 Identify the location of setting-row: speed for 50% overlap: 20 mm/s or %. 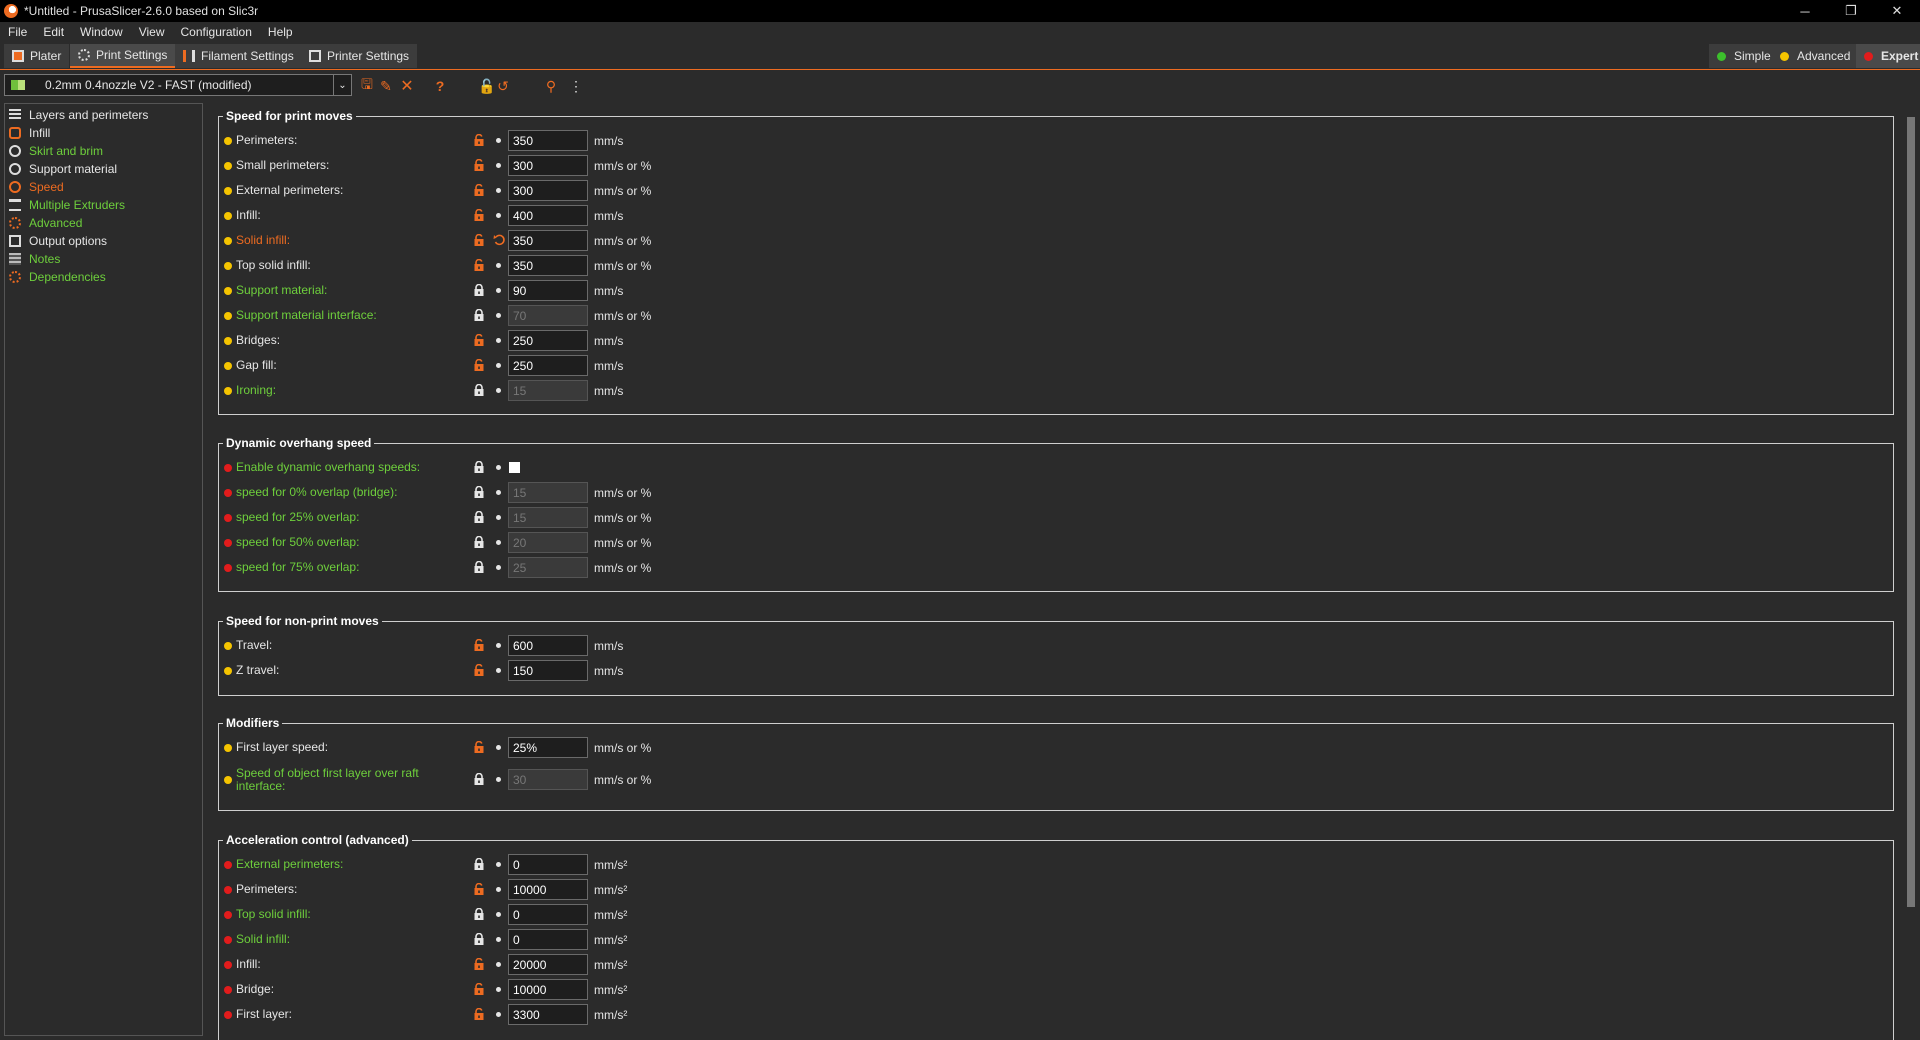
(574, 542).